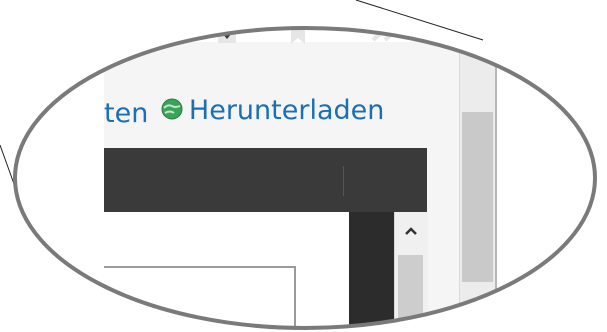 The image size is (607, 332). I want to click on download-button, so click(227, 37).